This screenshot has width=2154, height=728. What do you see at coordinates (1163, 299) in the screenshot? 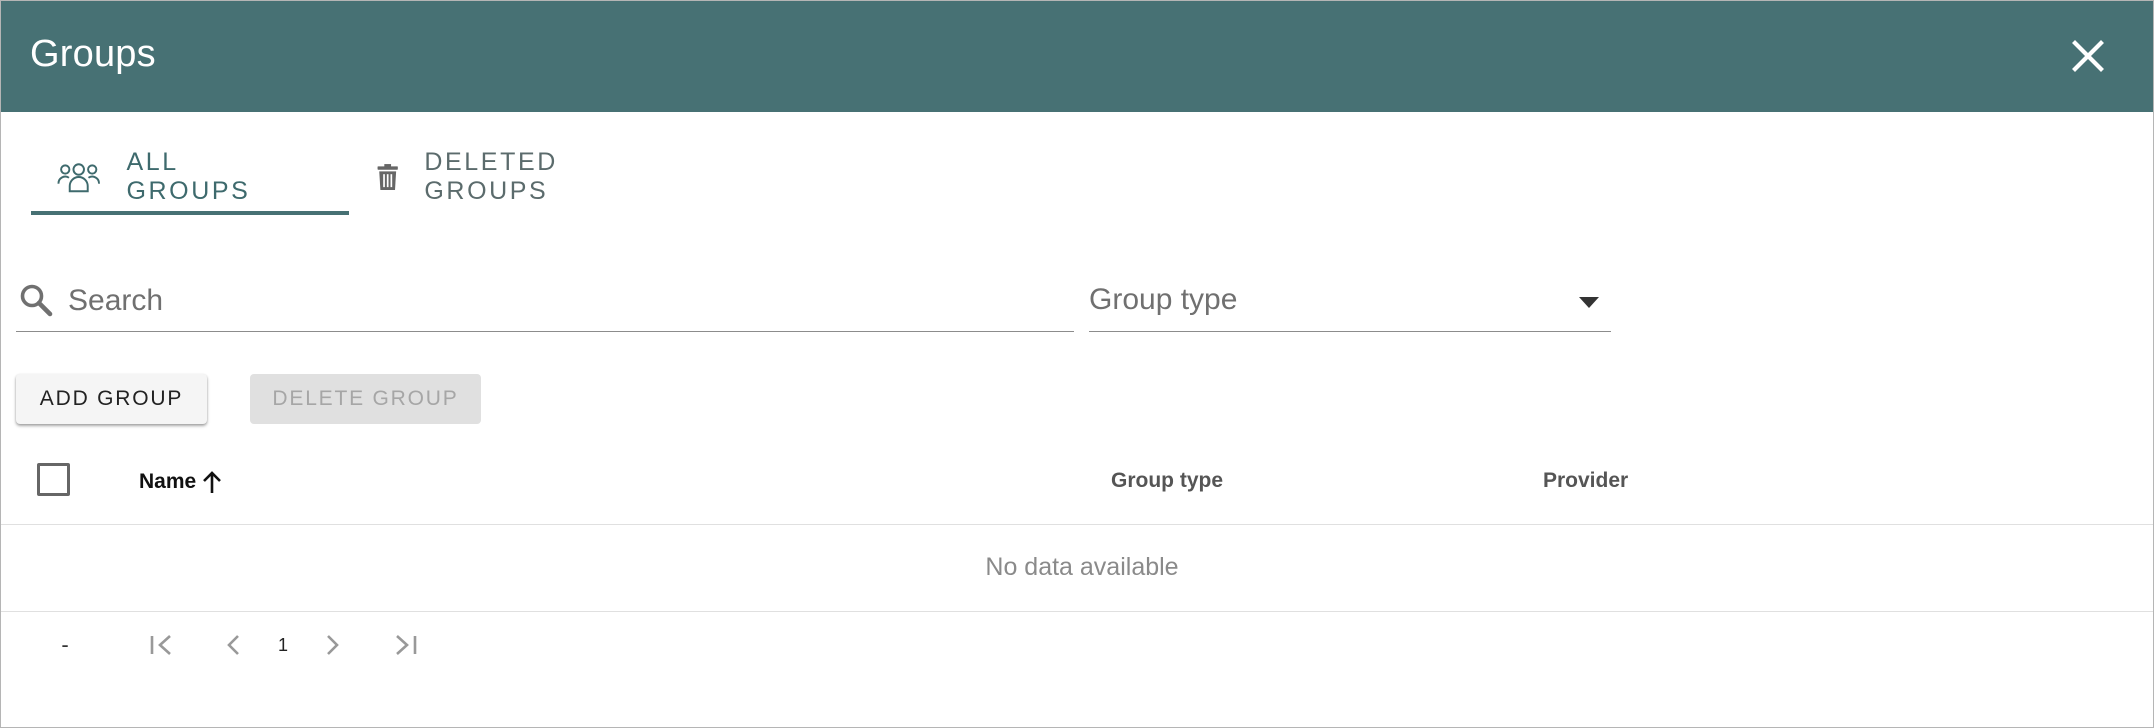
I see `group-type-select-label: Group type` at bounding box center [1163, 299].